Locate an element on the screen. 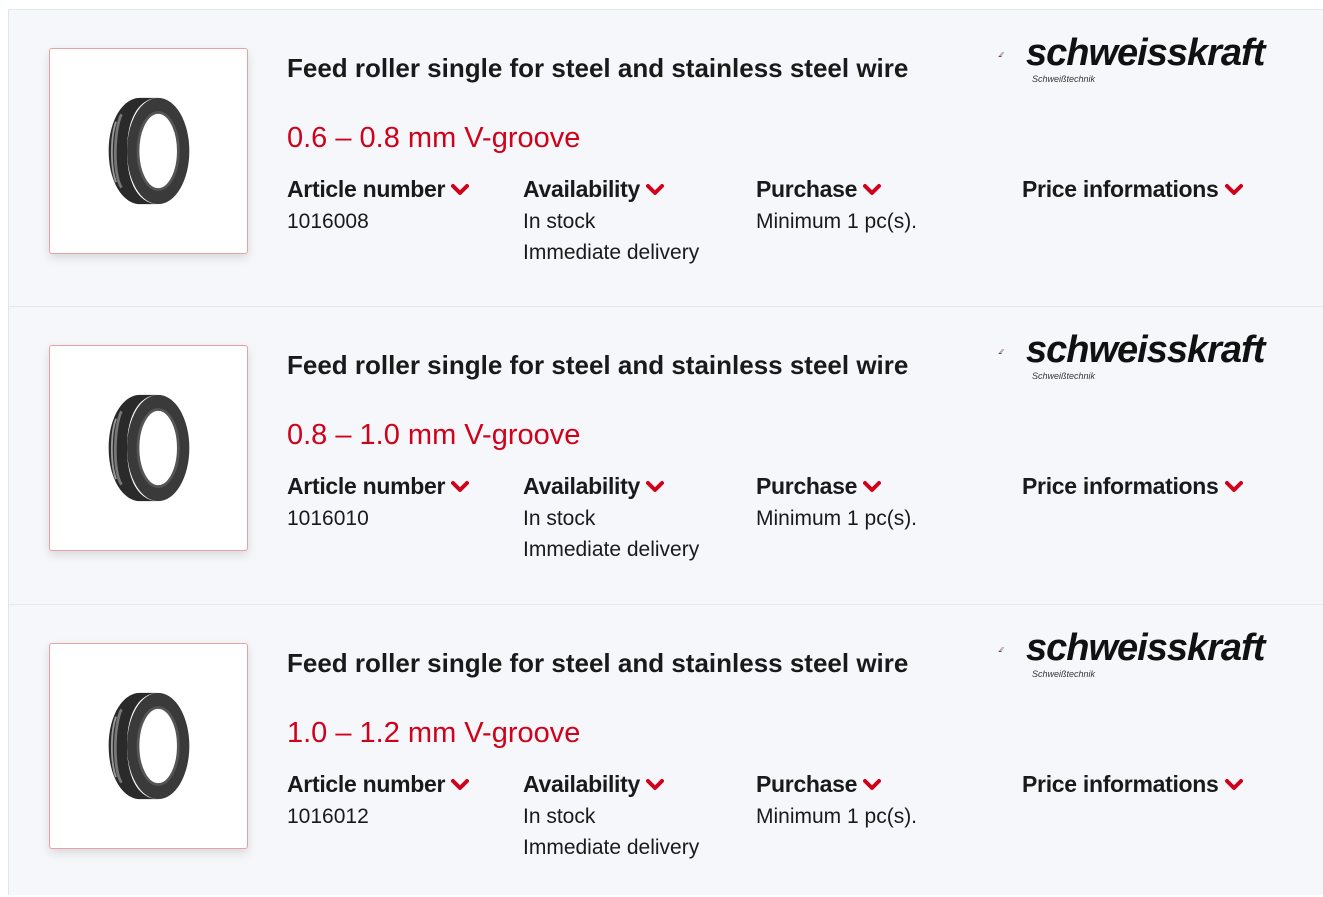 The height and width of the screenshot is (897, 1323). article-number-value: 1016010 is located at coordinates (328, 518).